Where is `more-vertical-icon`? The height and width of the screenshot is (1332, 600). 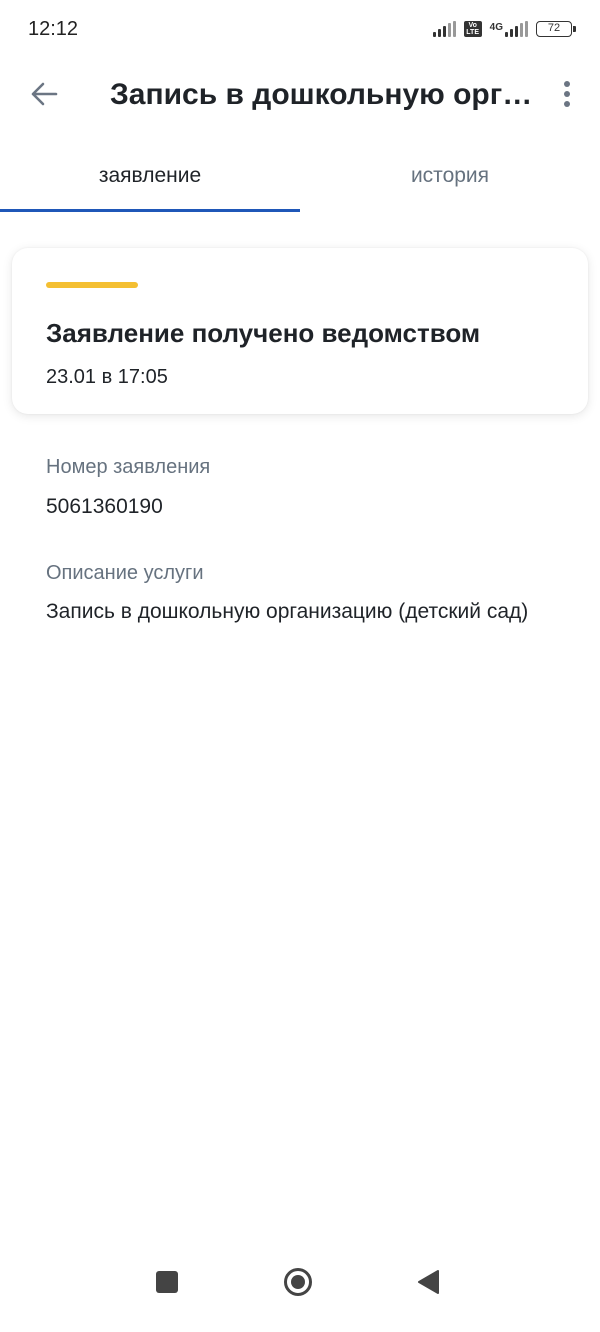
more-vertical-icon is located at coordinates (567, 84).